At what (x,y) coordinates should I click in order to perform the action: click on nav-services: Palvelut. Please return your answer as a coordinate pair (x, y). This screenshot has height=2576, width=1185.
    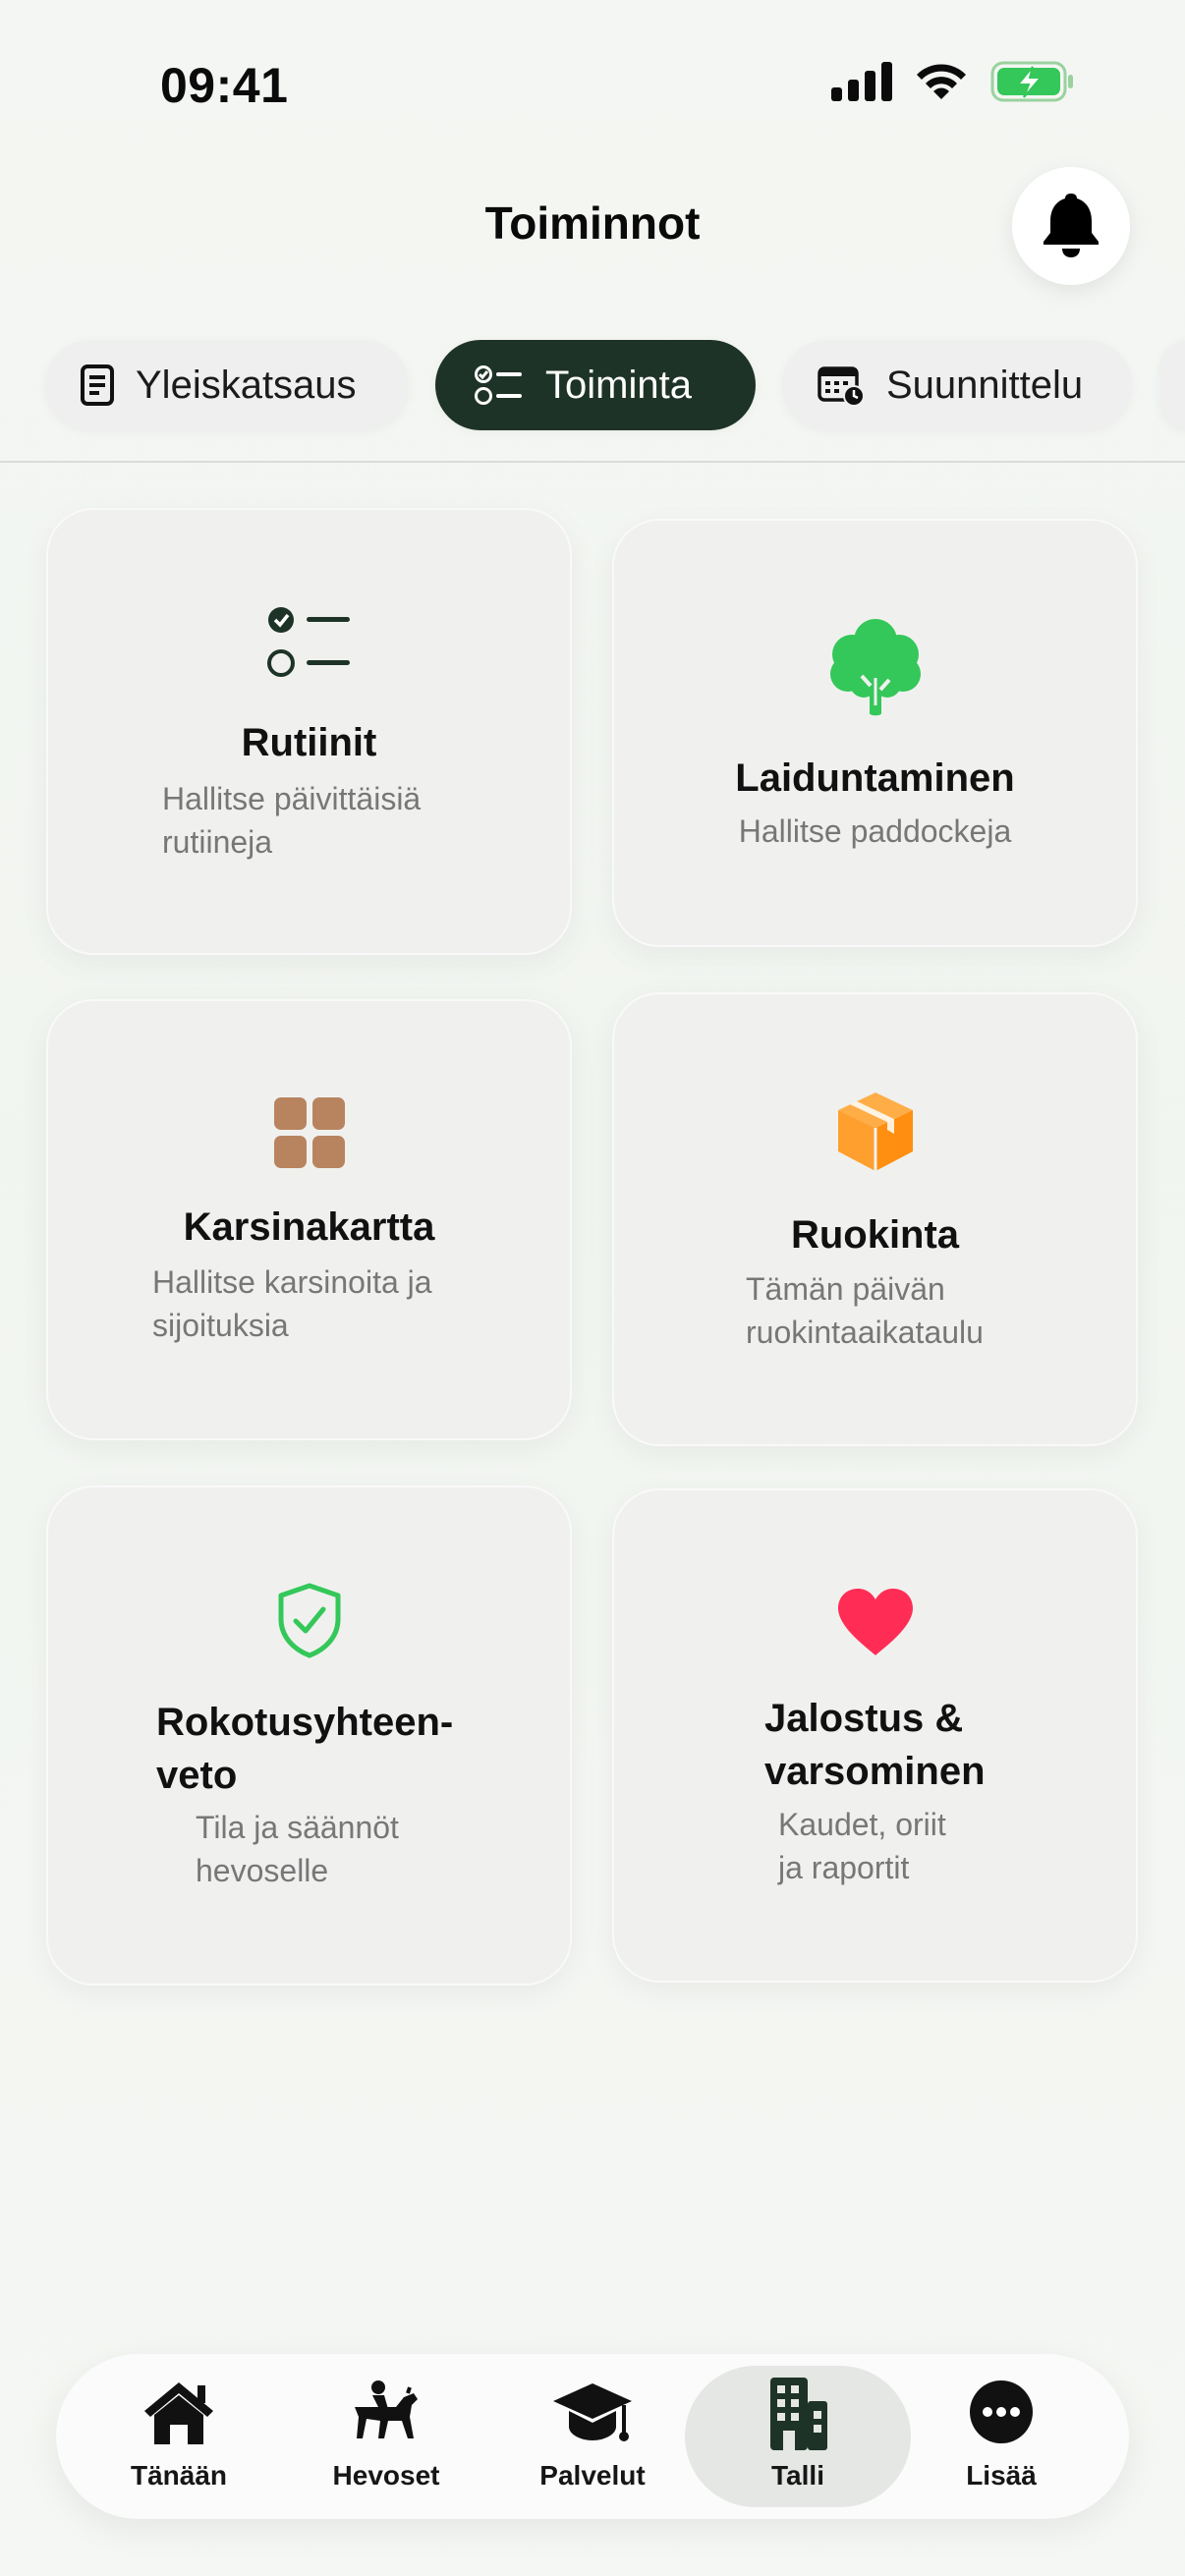
    Looking at the image, I should click on (592, 2436).